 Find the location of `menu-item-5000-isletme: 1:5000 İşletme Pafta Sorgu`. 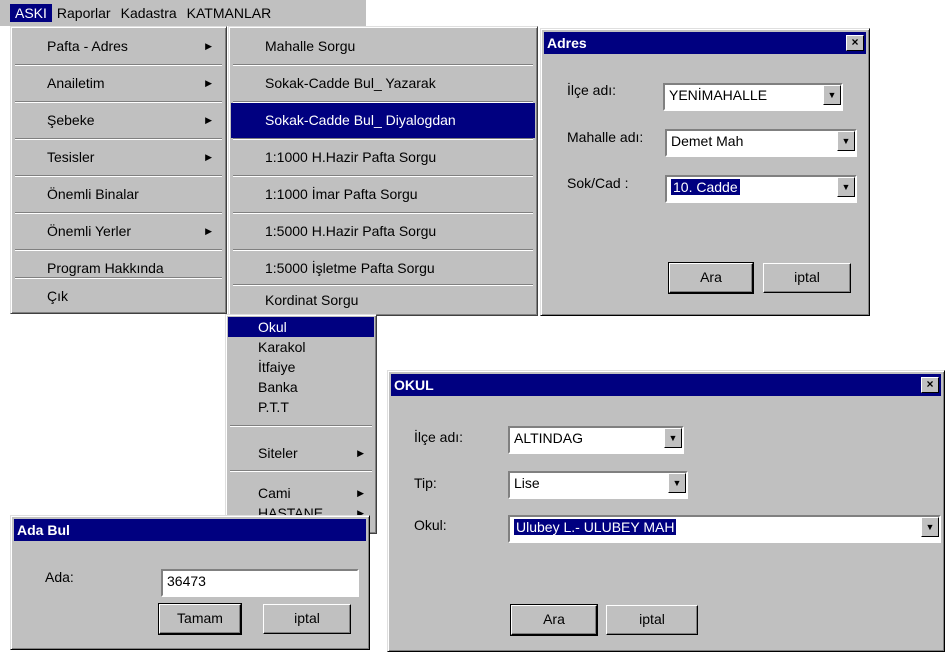

menu-item-5000-isletme: 1:5000 İşletme Pafta Sorgu is located at coordinates (383, 268).